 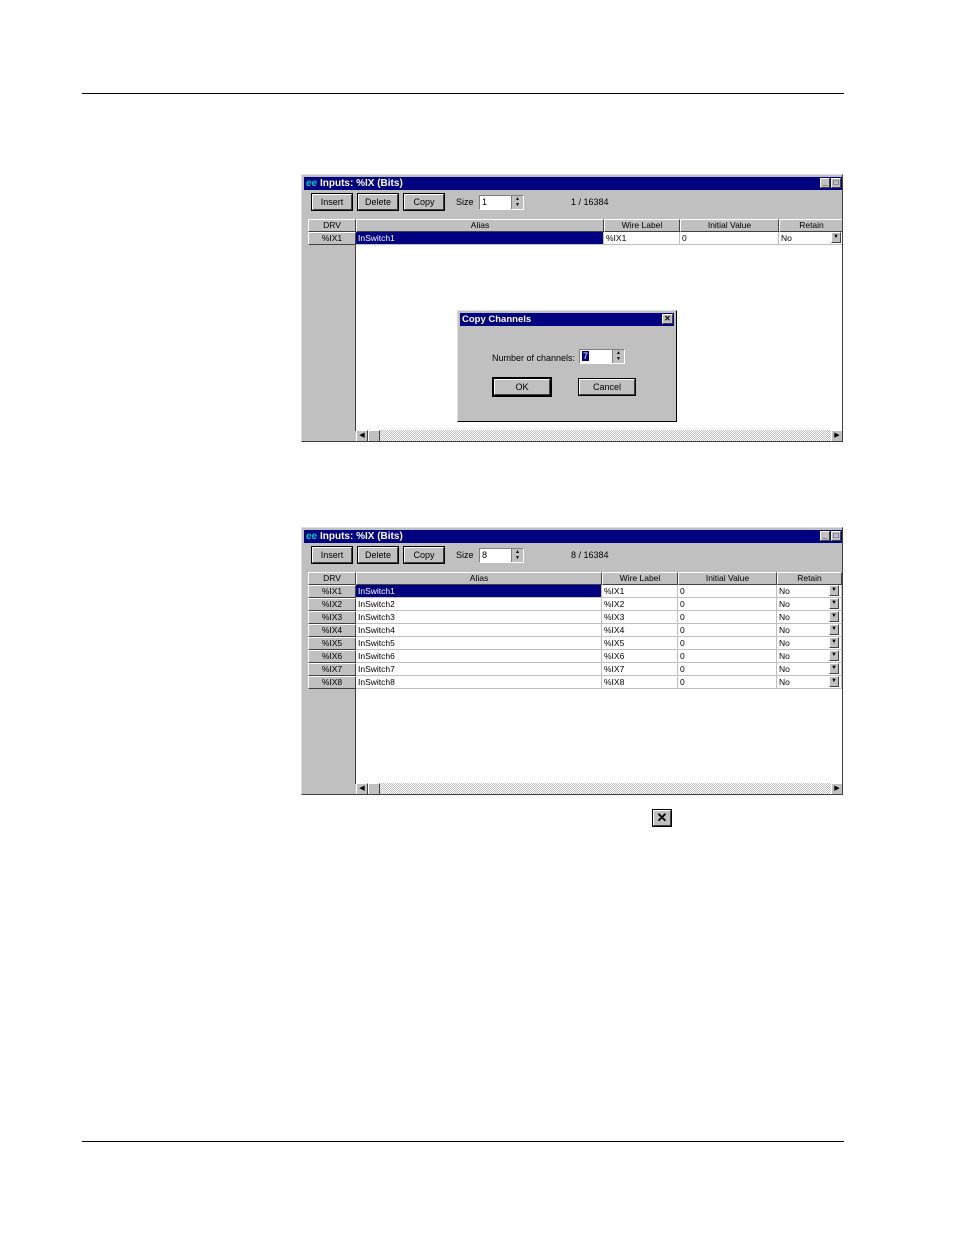 What do you see at coordinates (332, 643) in the screenshot?
I see `row-header-drv: %IX5` at bounding box center [332, 643].